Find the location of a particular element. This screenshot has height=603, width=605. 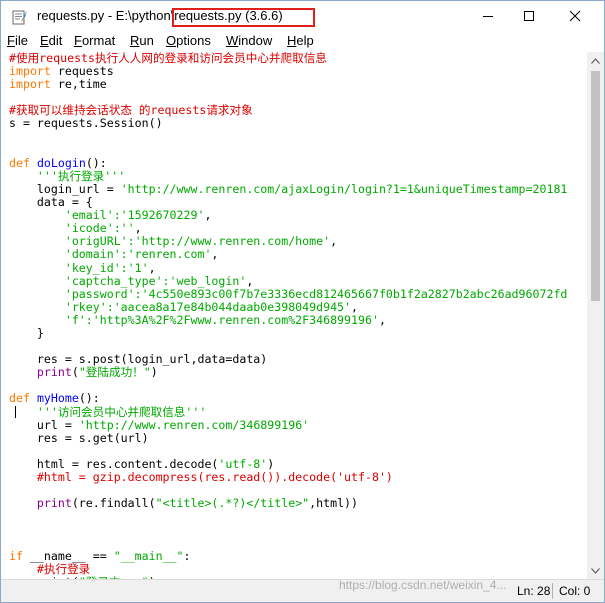

code-token: "<title>(.*?)</title>" is located at coordinates (232, 503).